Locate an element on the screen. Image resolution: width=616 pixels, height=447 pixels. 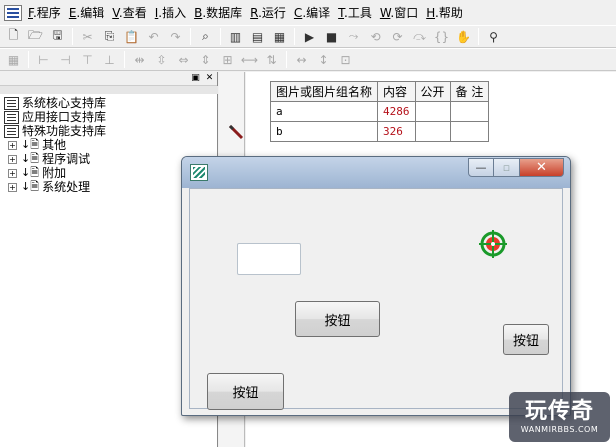
align-left-icon: ⊢ is located at coordinates (43, 59).